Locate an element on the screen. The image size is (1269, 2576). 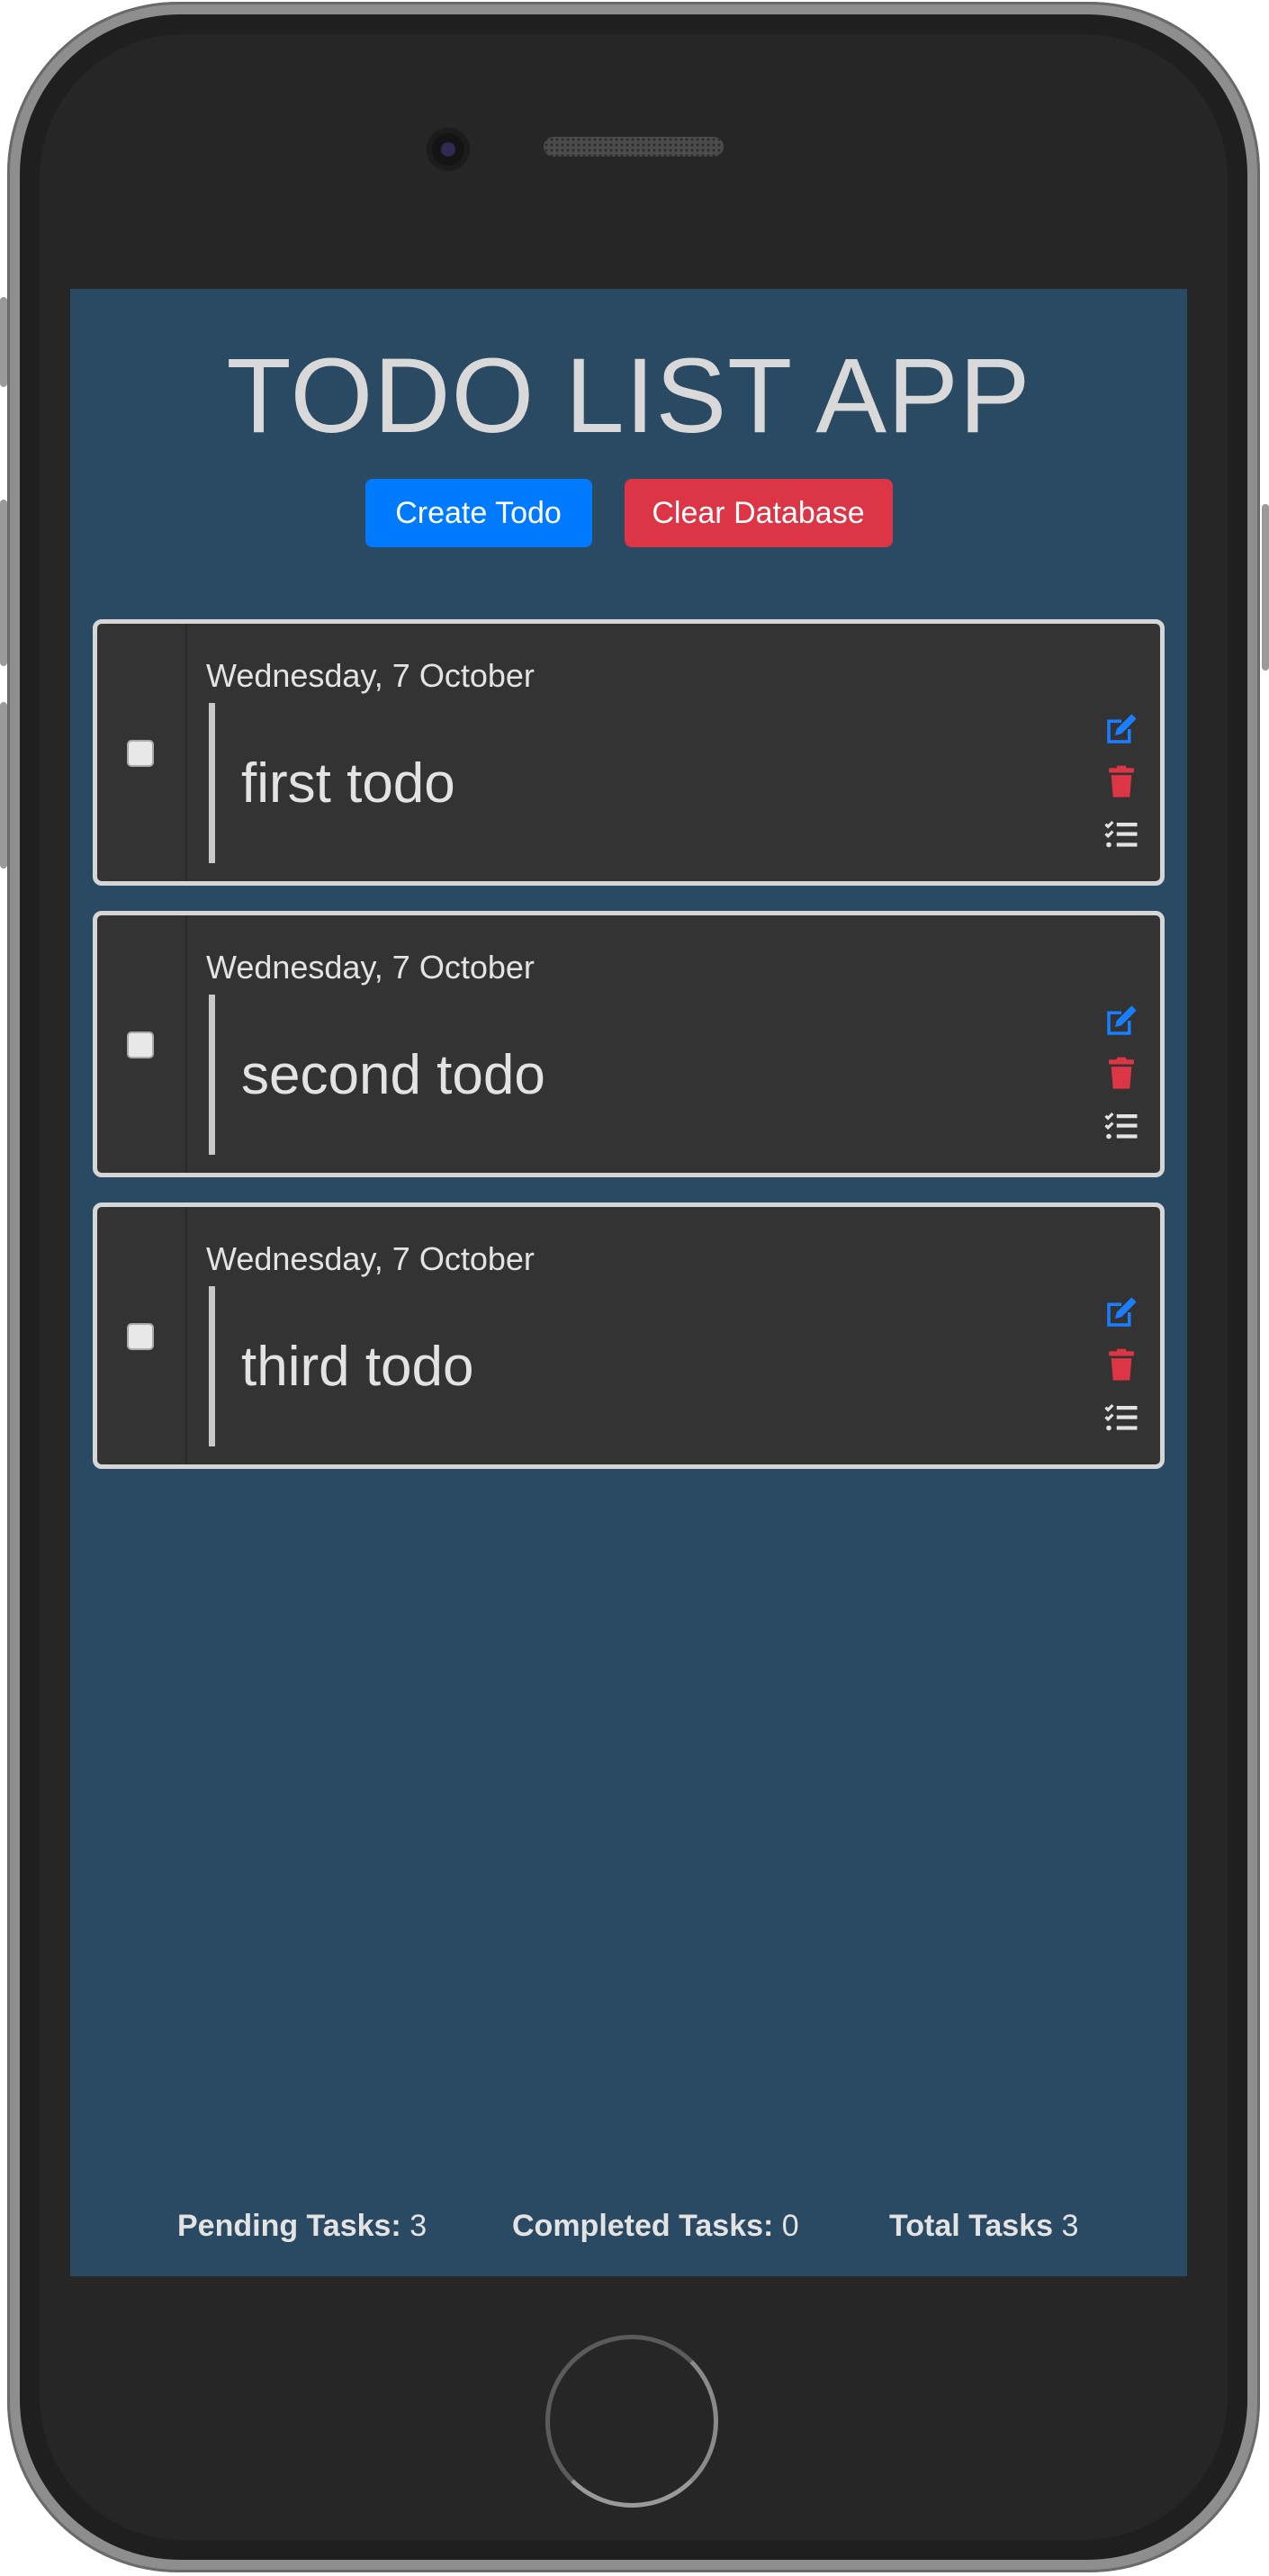
page-title: TODO LIST APP is located at coordinates (628, 396).